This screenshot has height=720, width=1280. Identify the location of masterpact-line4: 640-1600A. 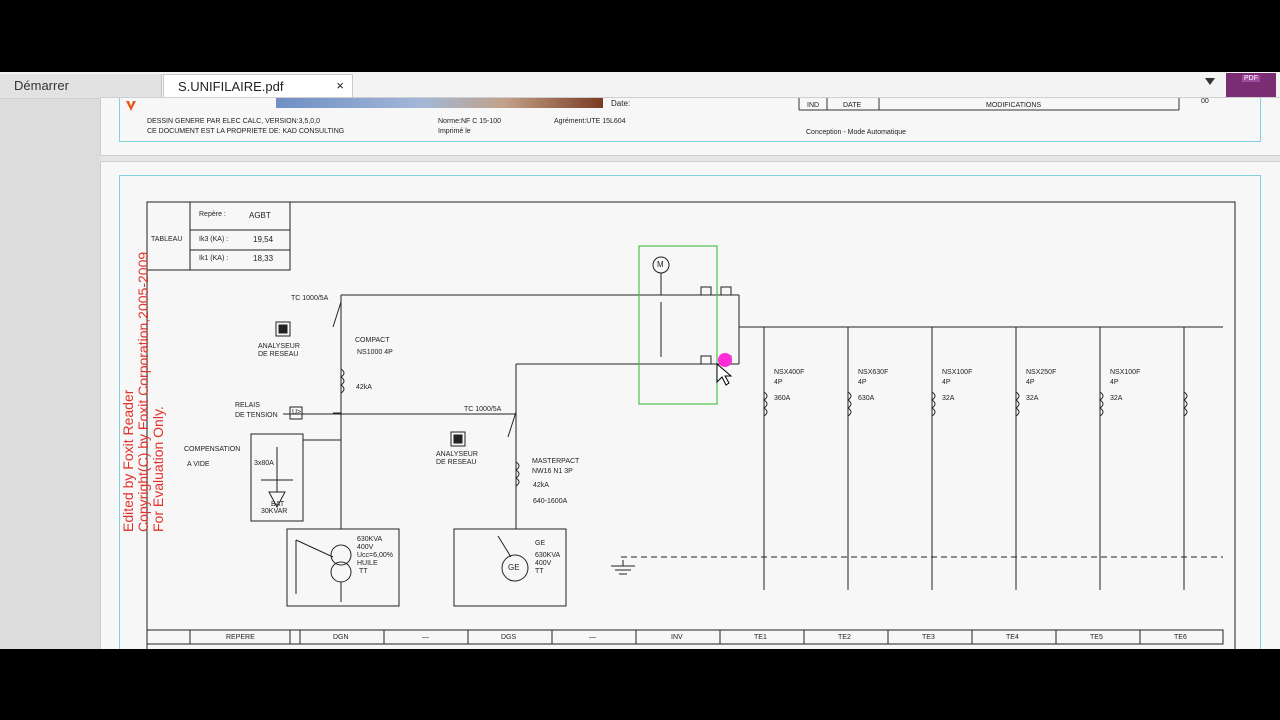
(550, 501).